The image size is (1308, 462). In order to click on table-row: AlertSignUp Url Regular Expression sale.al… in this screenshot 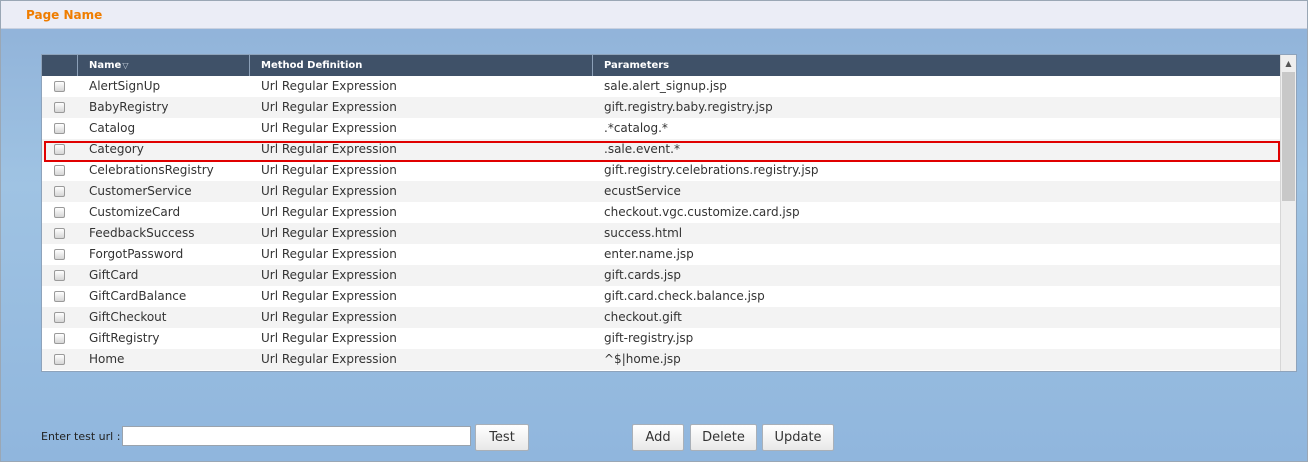, I will do `click(661, 86)`.